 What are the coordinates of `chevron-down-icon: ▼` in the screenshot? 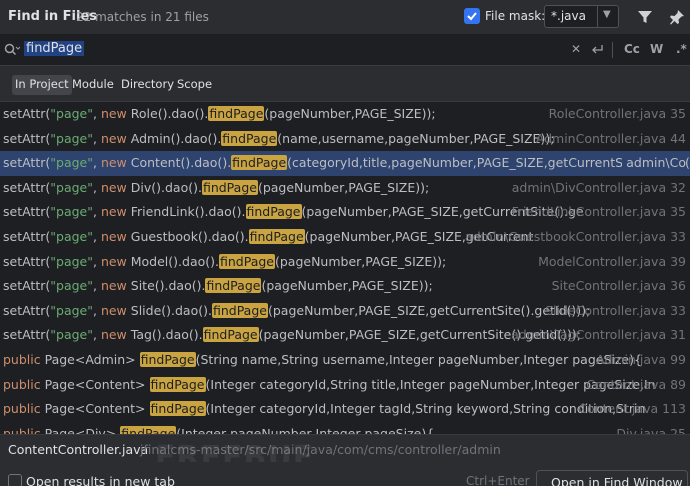 It's located at (607, 14).